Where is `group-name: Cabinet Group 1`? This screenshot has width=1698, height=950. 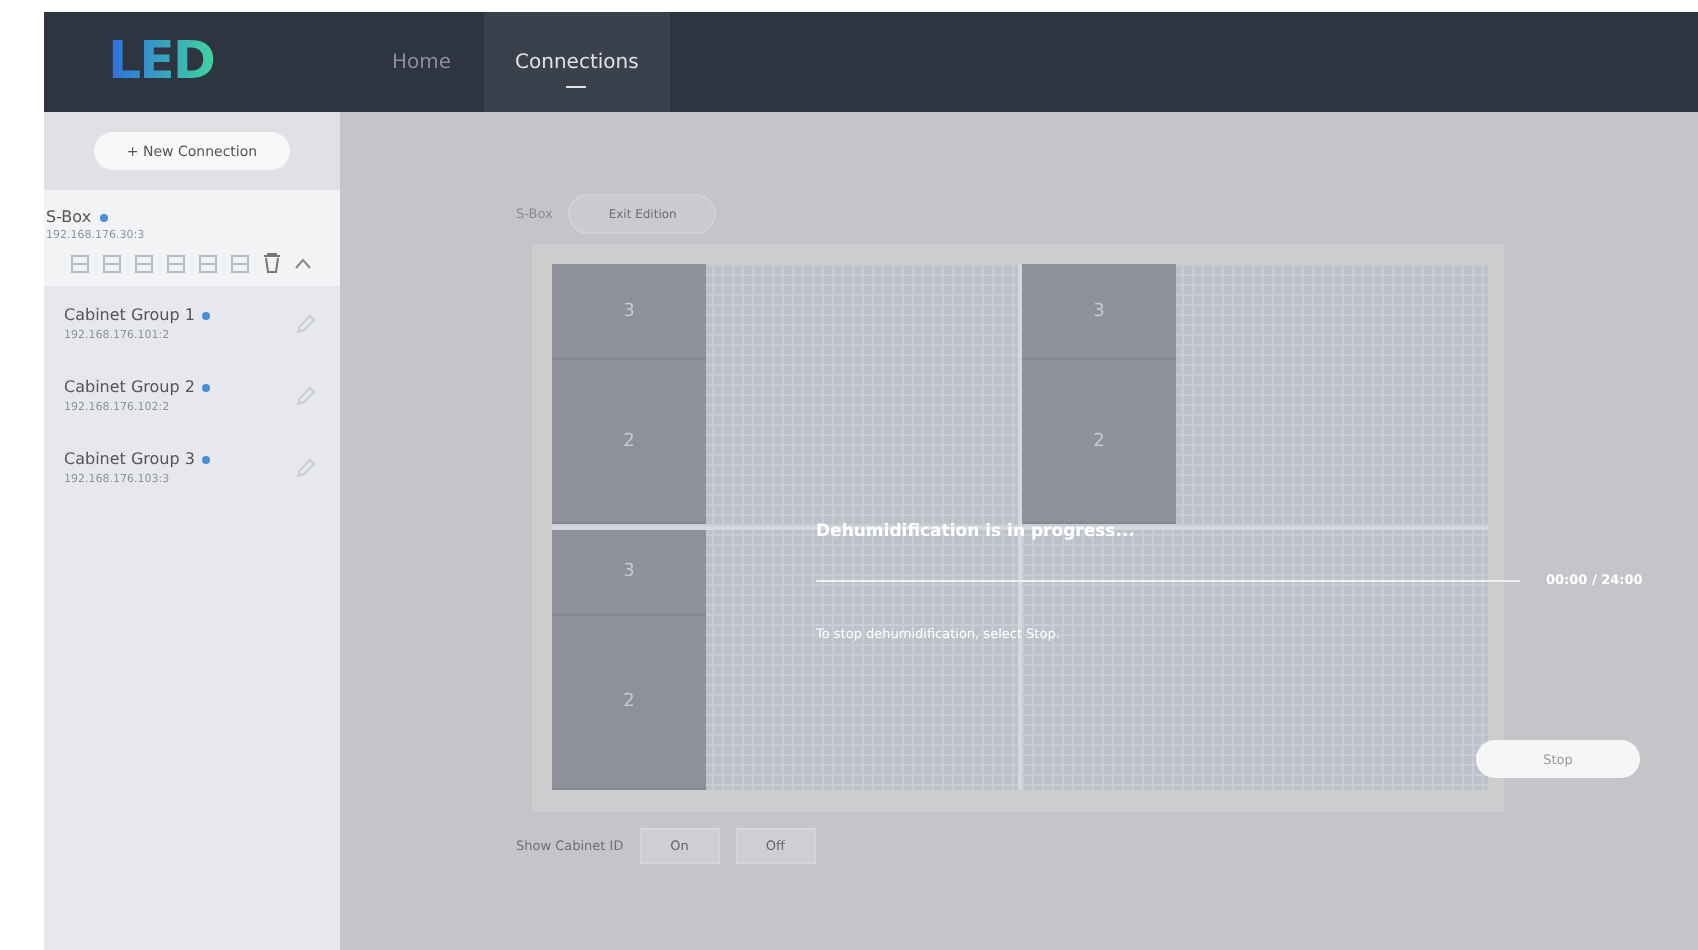
group-name: Cabinet Group 1 is located at coordinates (129, 315).